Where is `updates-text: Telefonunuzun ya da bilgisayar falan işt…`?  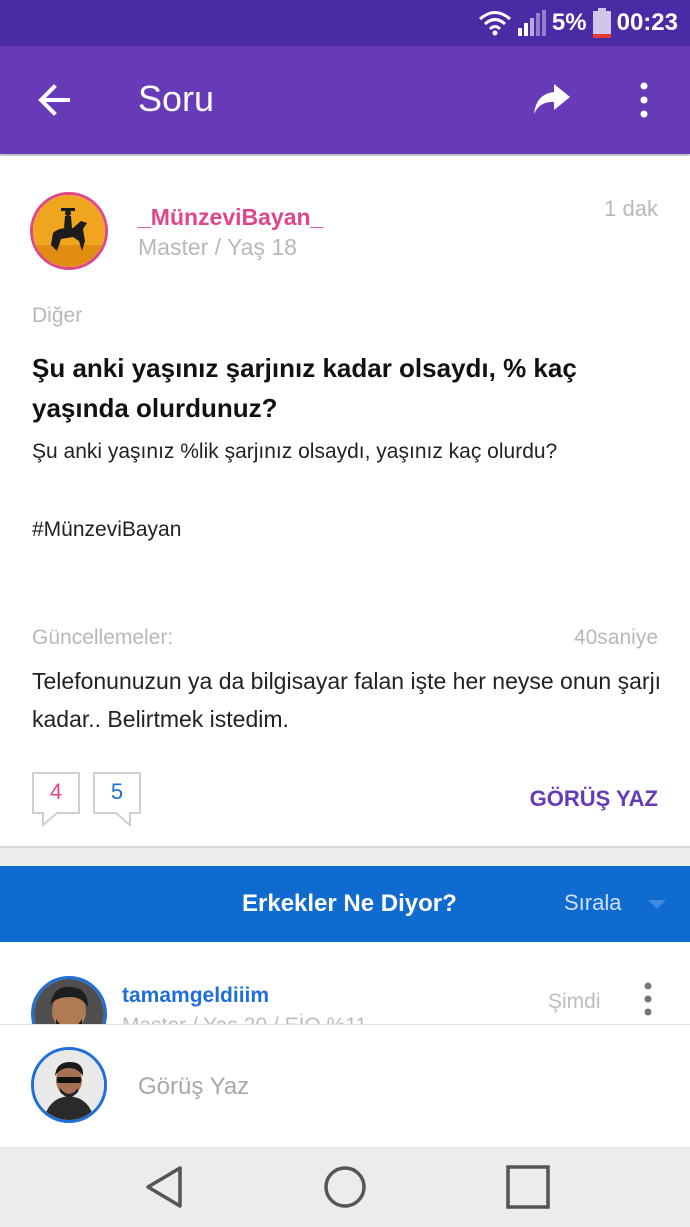
updates-text: Telefonunuzun ya da bilgisayar falan işt… is located at coordinates (347, 700).